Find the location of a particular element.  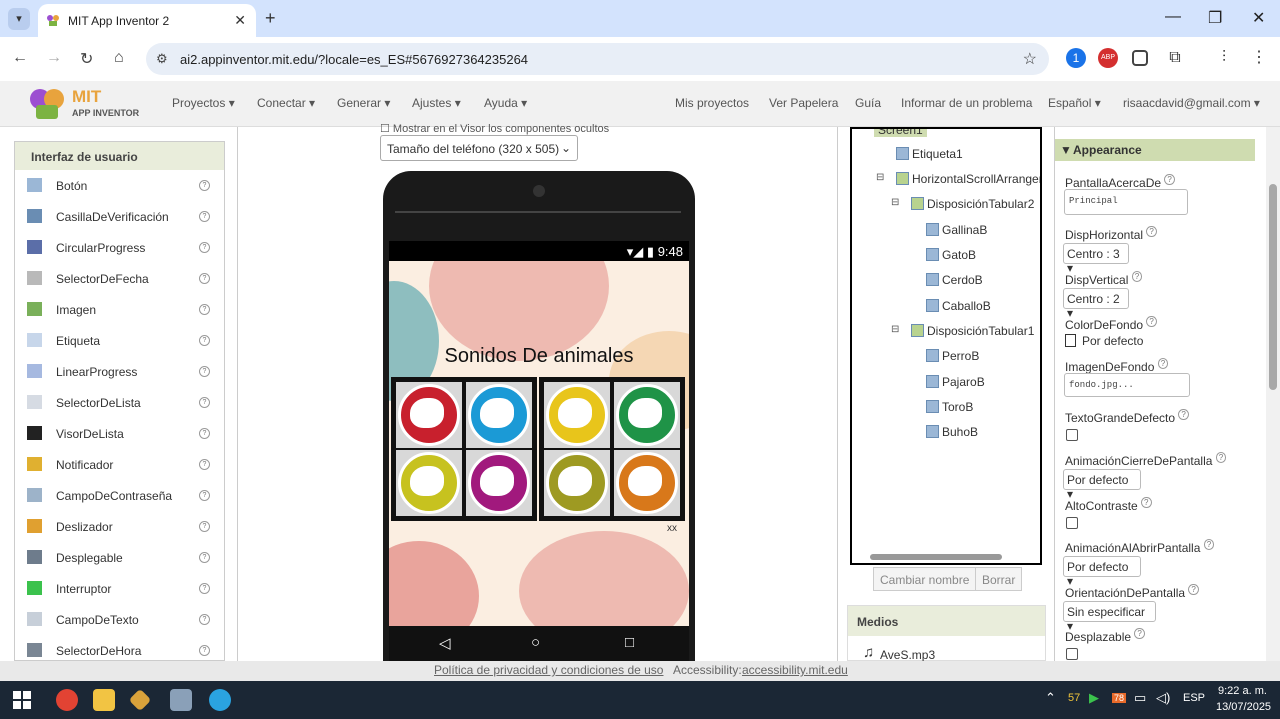

palette-item-slider: Deslizador? is located at coordinates (119, 526).